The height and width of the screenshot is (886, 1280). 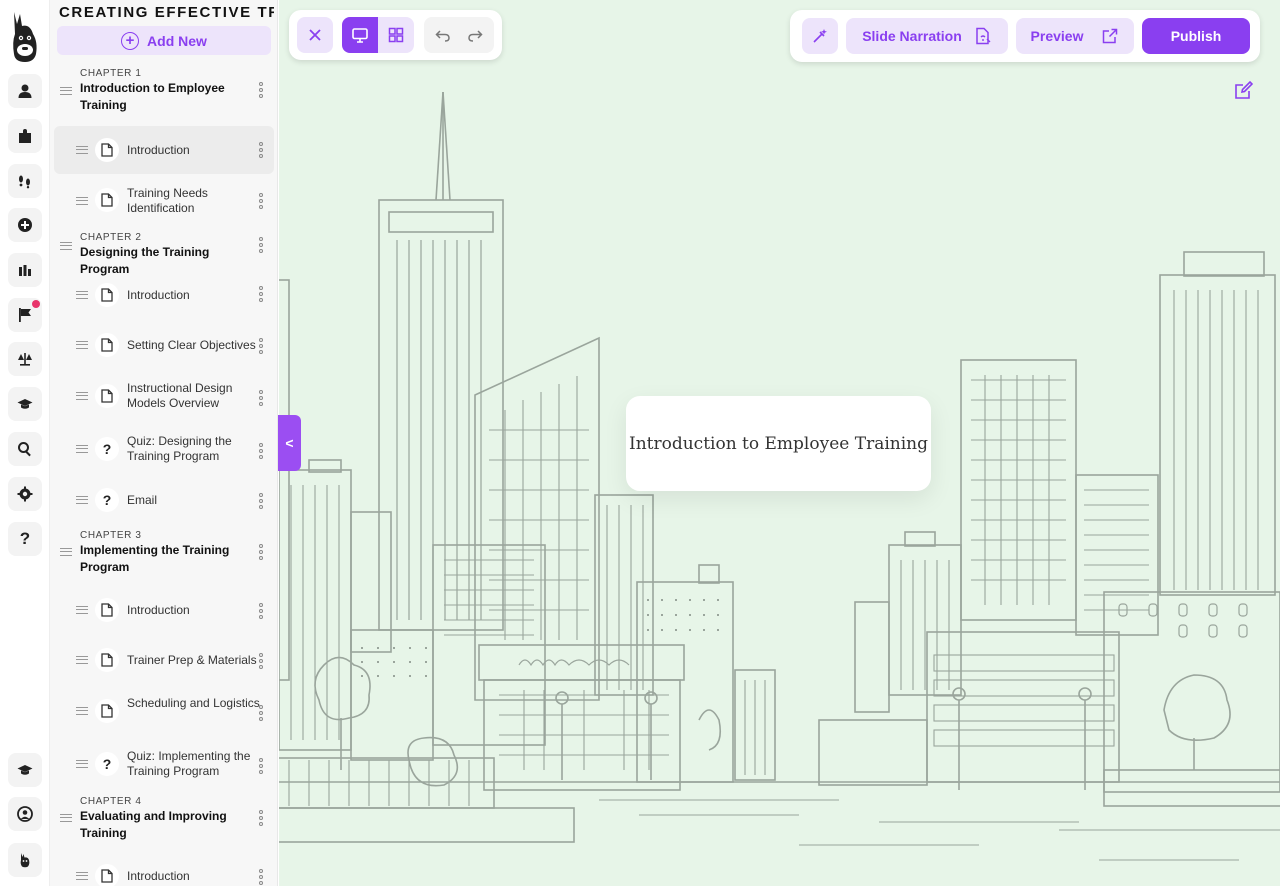 What do you see at coordinates (163, 502) in the screenshot?
I see `lesson-row: ? Email` at bounding box center [163, 502].